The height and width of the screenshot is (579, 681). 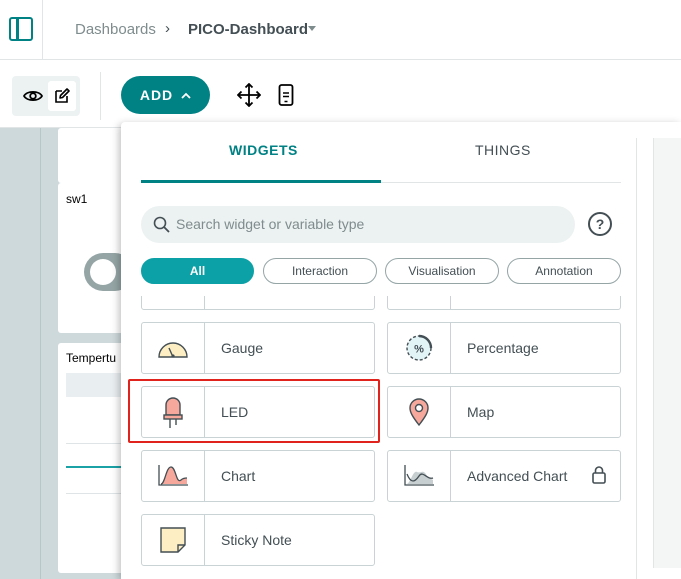 What do you see at coordinates (286, 95) in the screenshot?
I see `mobile-view-icon` at bounding box center [286, 95].